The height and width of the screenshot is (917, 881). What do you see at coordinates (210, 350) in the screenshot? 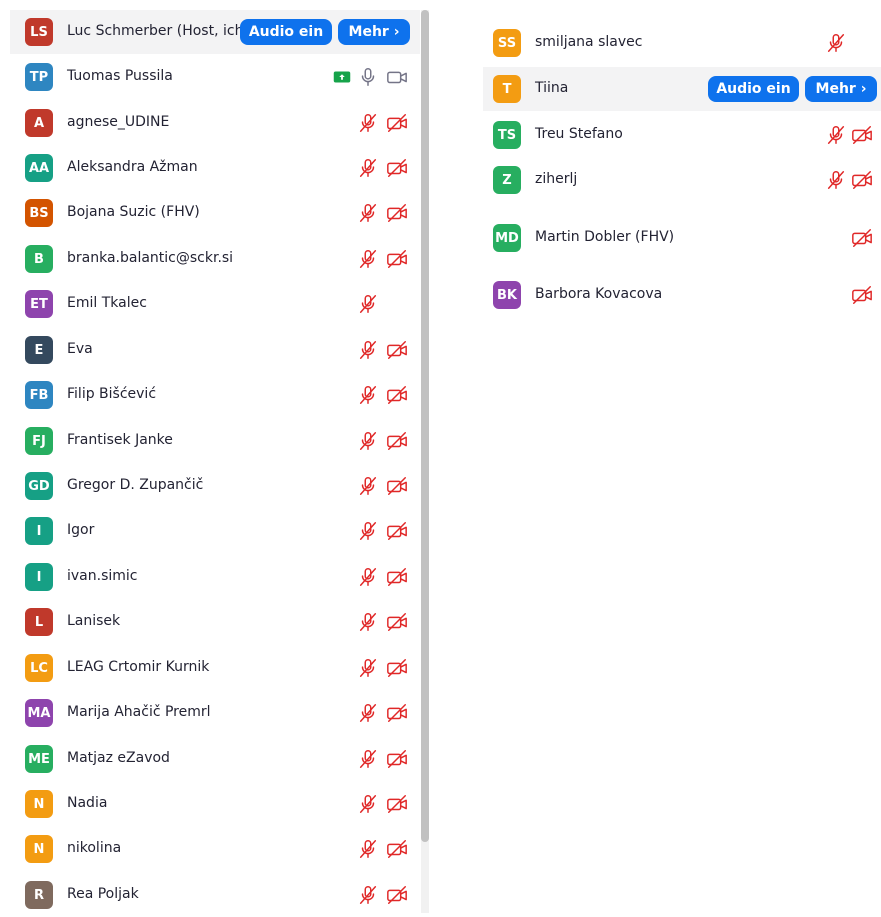
I see `participant-row: E Eva` at bounding box center [210, 350].